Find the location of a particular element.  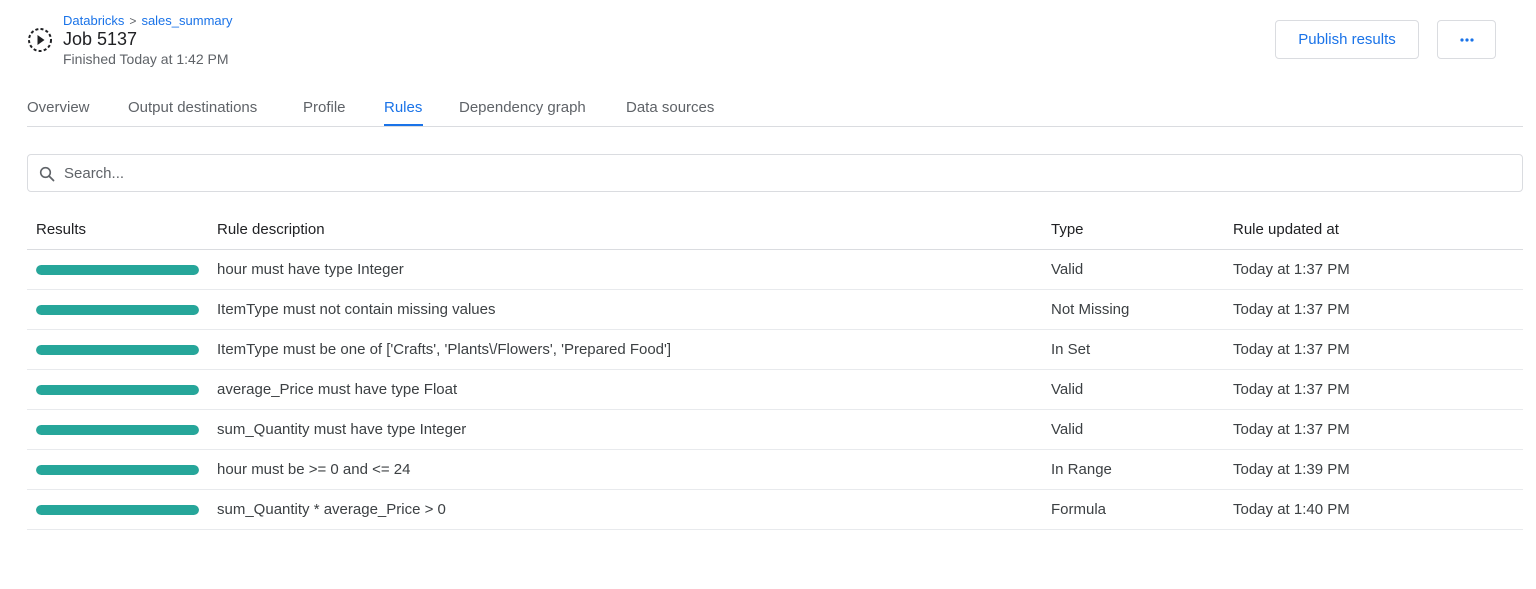

rule-updated-at: Today at 1:40 PM is located at coordinates (1291, 509).